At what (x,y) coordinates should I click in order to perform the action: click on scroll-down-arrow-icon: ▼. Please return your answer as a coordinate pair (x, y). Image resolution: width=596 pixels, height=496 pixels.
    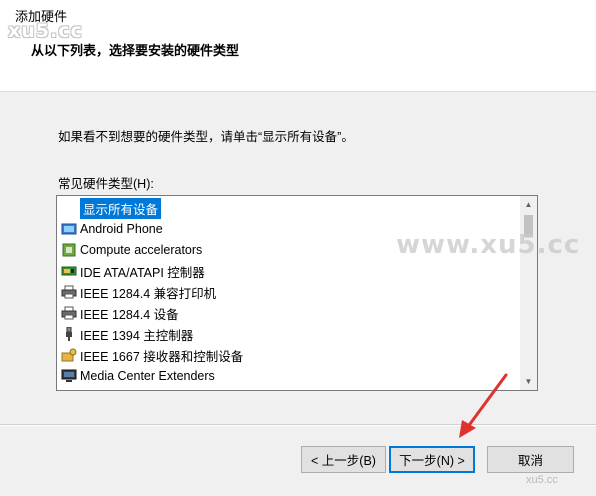
    Looking at the image, I should click on (528, 381).